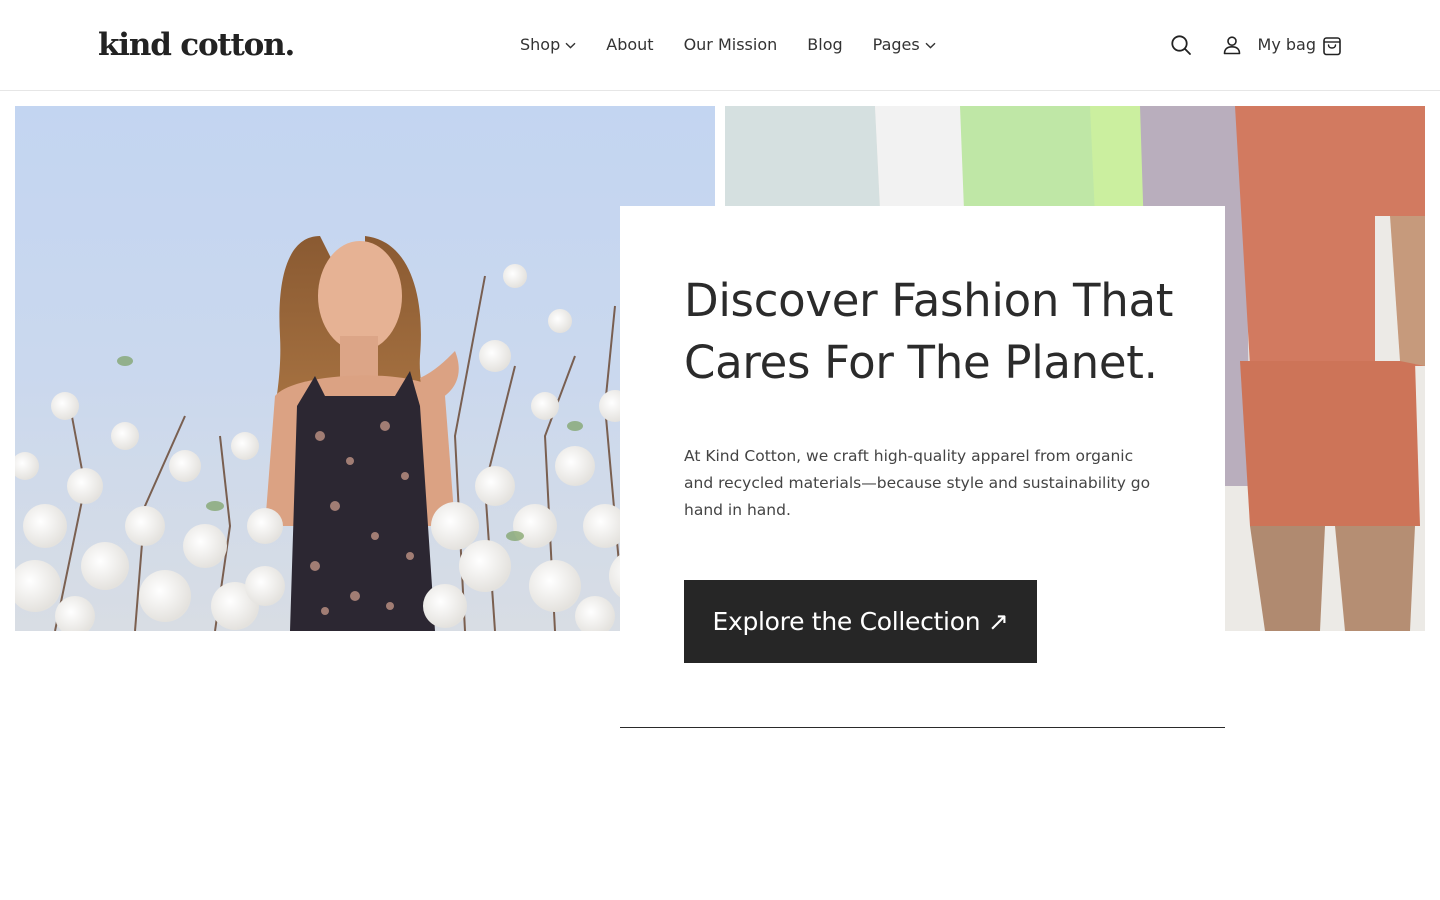 The height and width of the screenshot is (900, 1440). Describe the element at coordinates (1181, 45) in the screenshot. I see `search-icon` at that location.